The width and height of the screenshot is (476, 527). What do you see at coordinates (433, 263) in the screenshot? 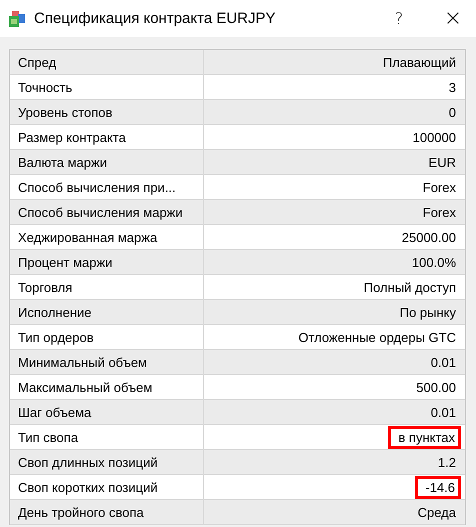
I see `property-value: 100.0%` at bounding box center [433, 263].